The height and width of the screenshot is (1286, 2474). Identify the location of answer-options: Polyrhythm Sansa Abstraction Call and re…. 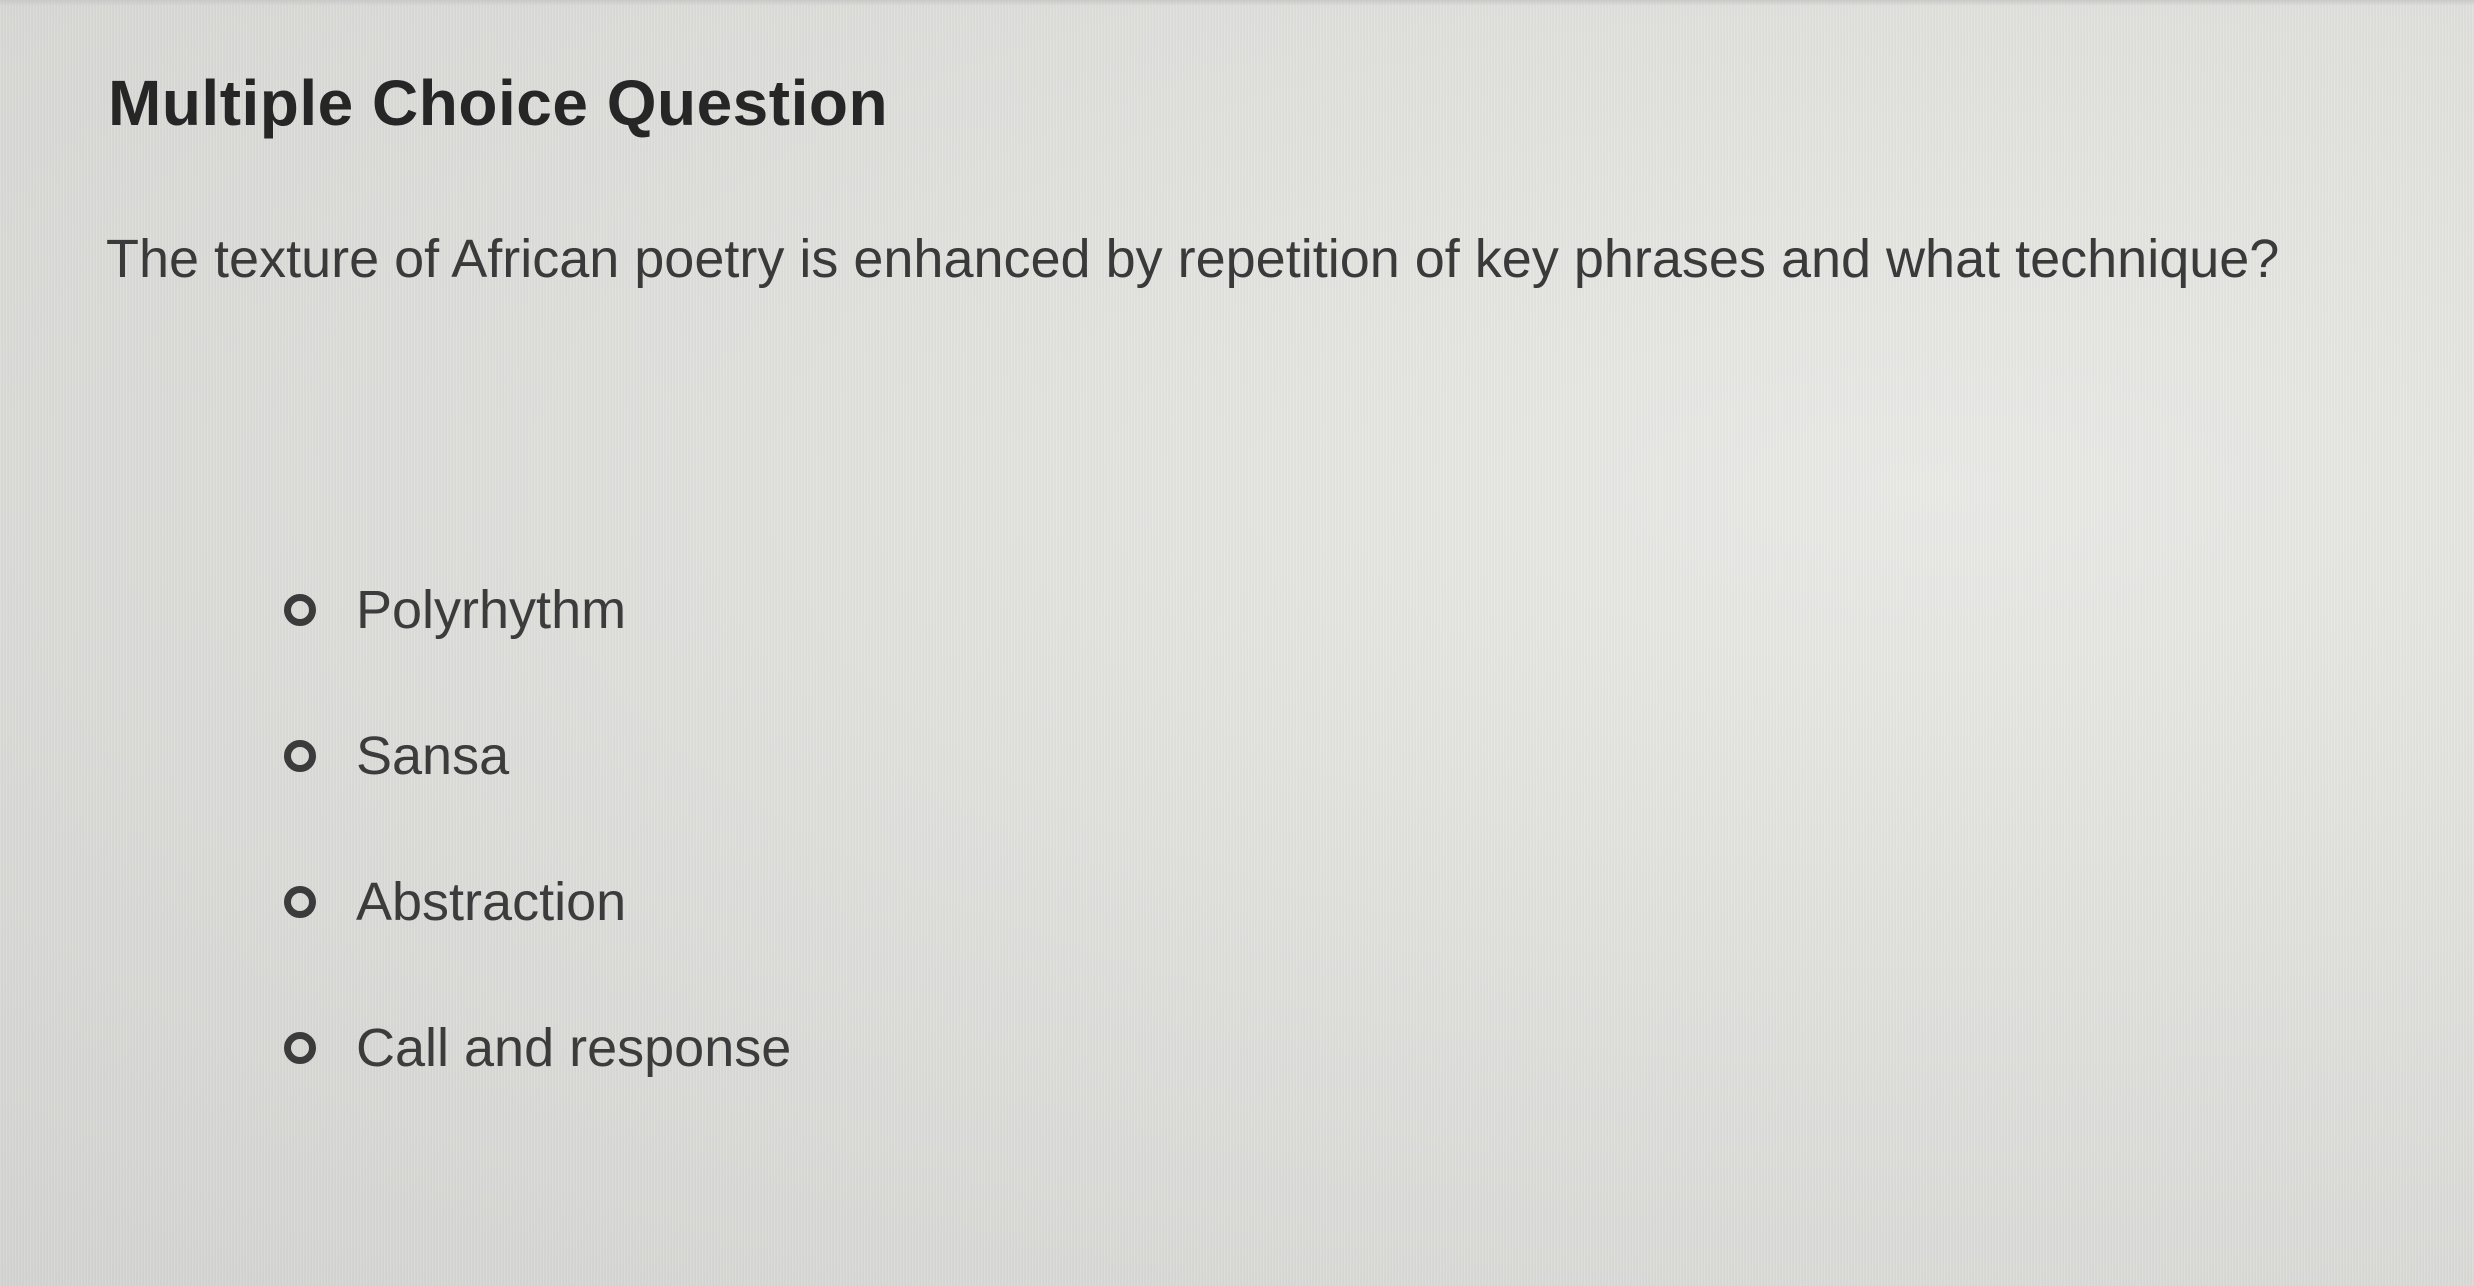
(537, 872).